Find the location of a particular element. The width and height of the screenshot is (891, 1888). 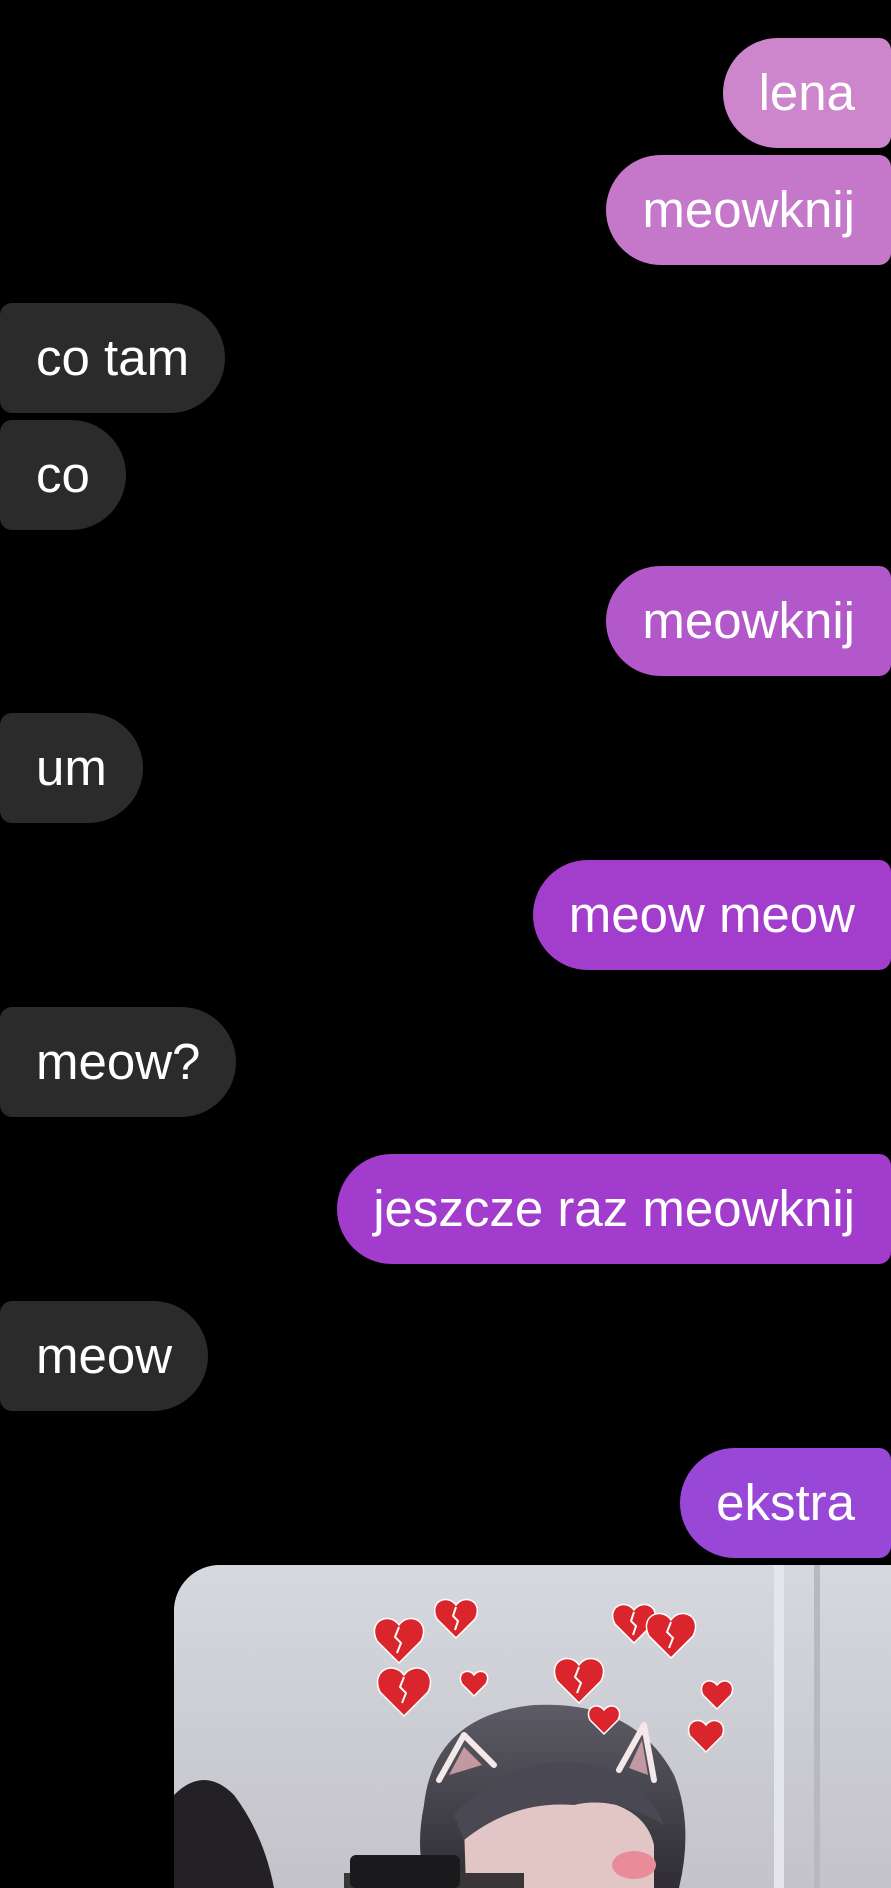

photo-image is located at coordinates (532, 1726).